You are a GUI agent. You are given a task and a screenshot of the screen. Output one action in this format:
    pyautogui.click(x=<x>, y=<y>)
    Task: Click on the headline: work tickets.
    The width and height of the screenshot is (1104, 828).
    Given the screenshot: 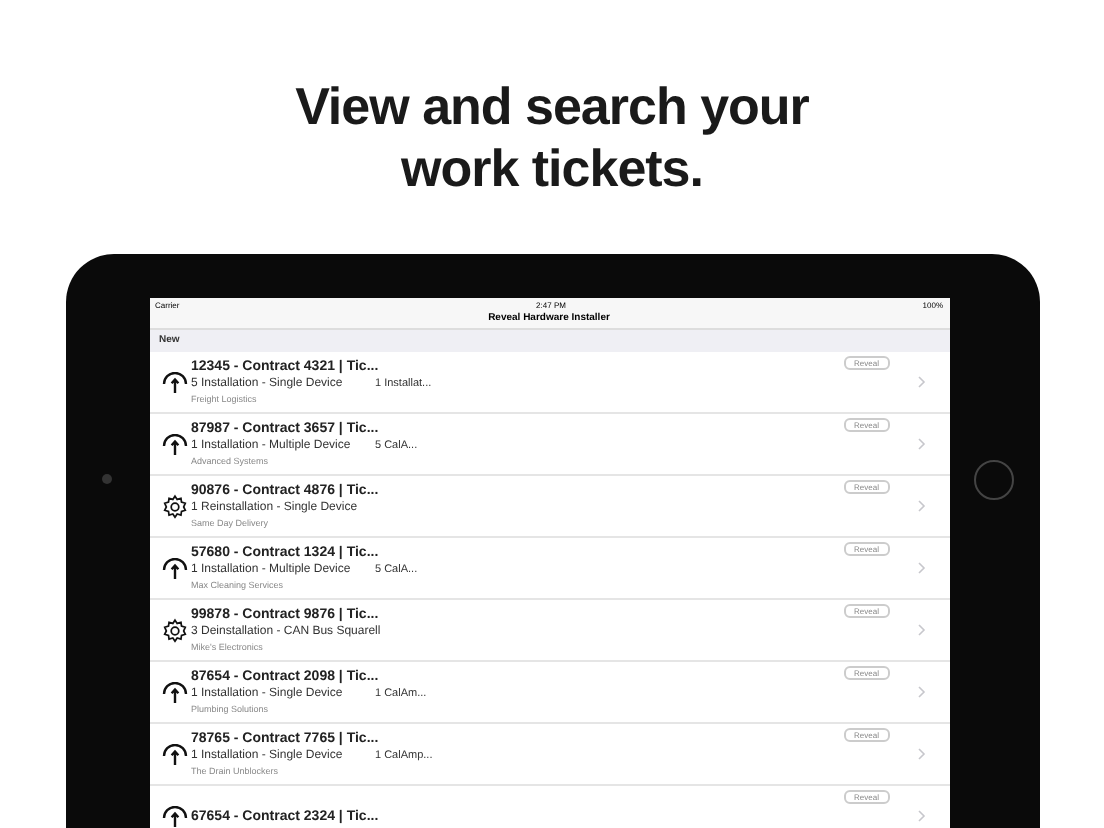 What is the action you would take?
    pyautogui.click(x=551, y=169)
    